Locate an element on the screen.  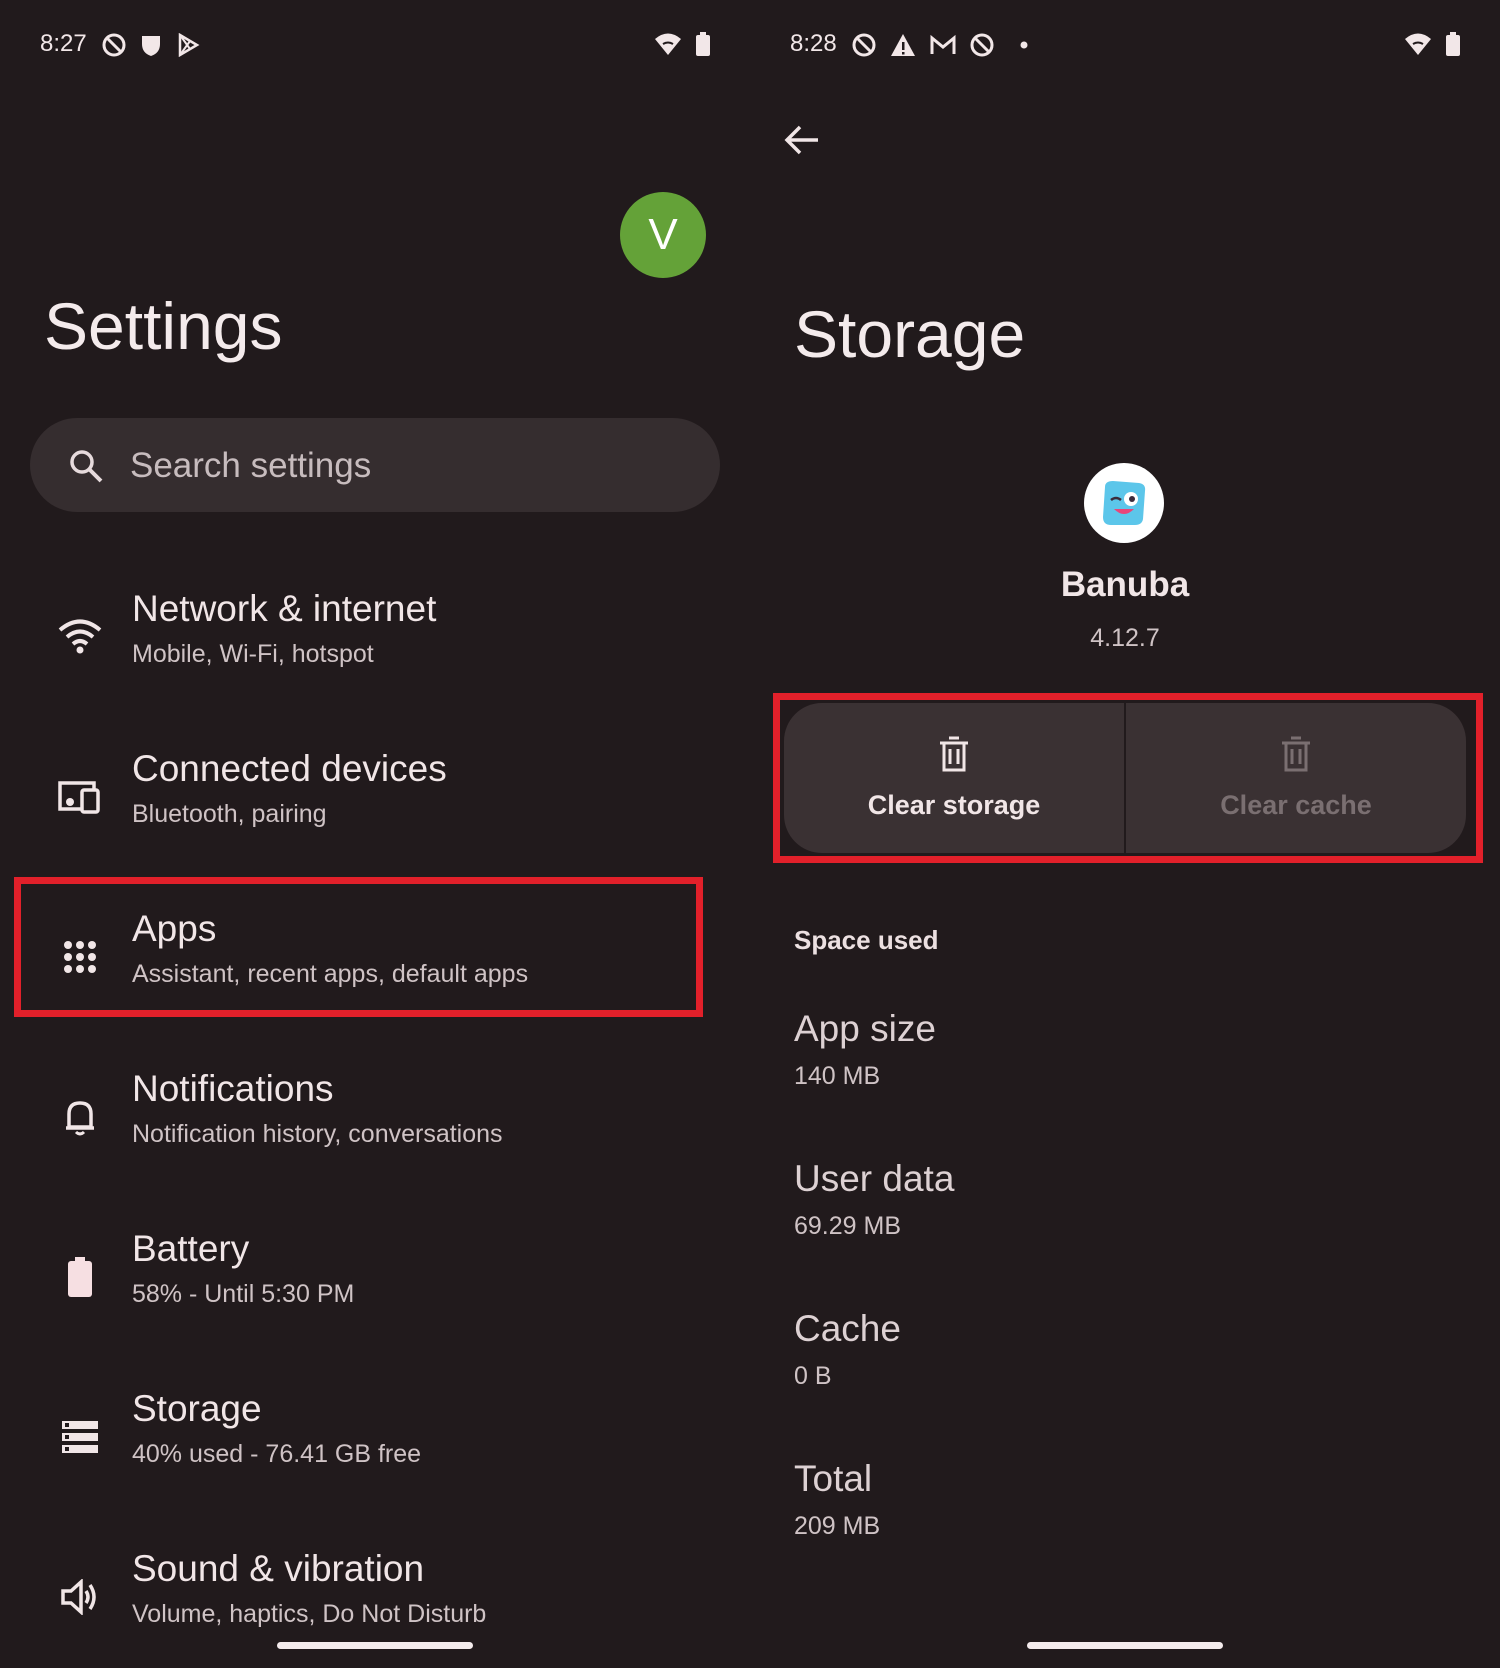
storage-icon is located at coordinates (80, 1437).